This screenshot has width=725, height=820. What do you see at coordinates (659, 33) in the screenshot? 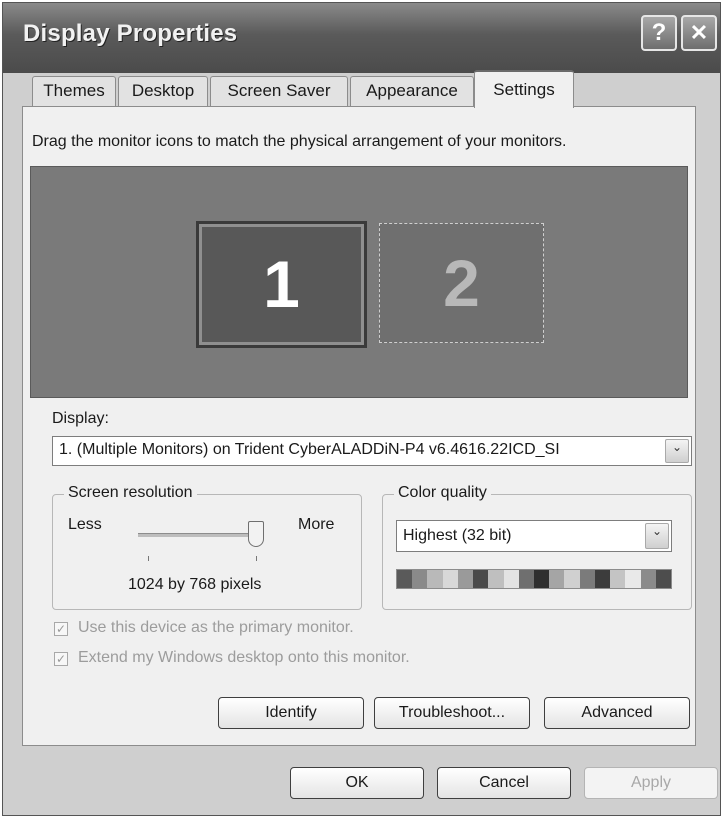
I see `help-button: ?` at bounding box center [659, 33].